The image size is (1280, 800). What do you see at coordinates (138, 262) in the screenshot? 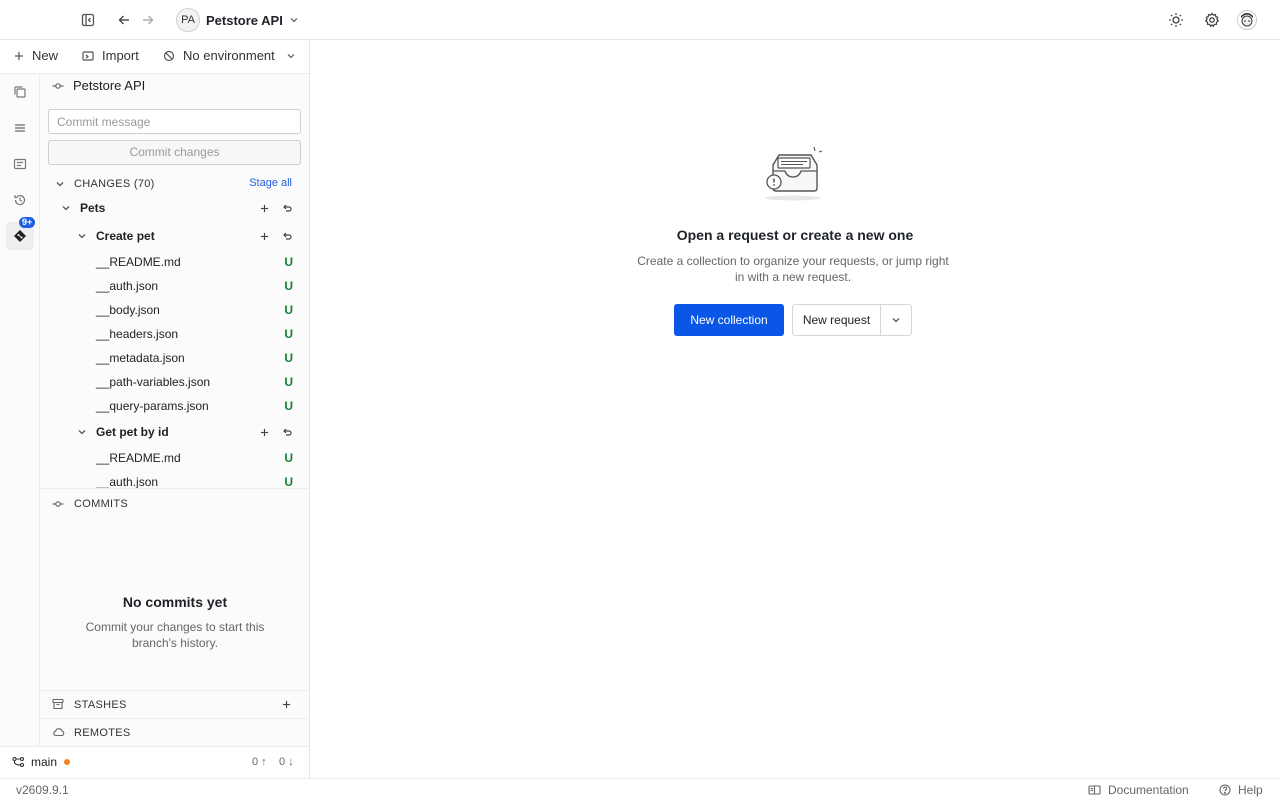
I see `file-name: __README.md` at bounding box center [138, 262].